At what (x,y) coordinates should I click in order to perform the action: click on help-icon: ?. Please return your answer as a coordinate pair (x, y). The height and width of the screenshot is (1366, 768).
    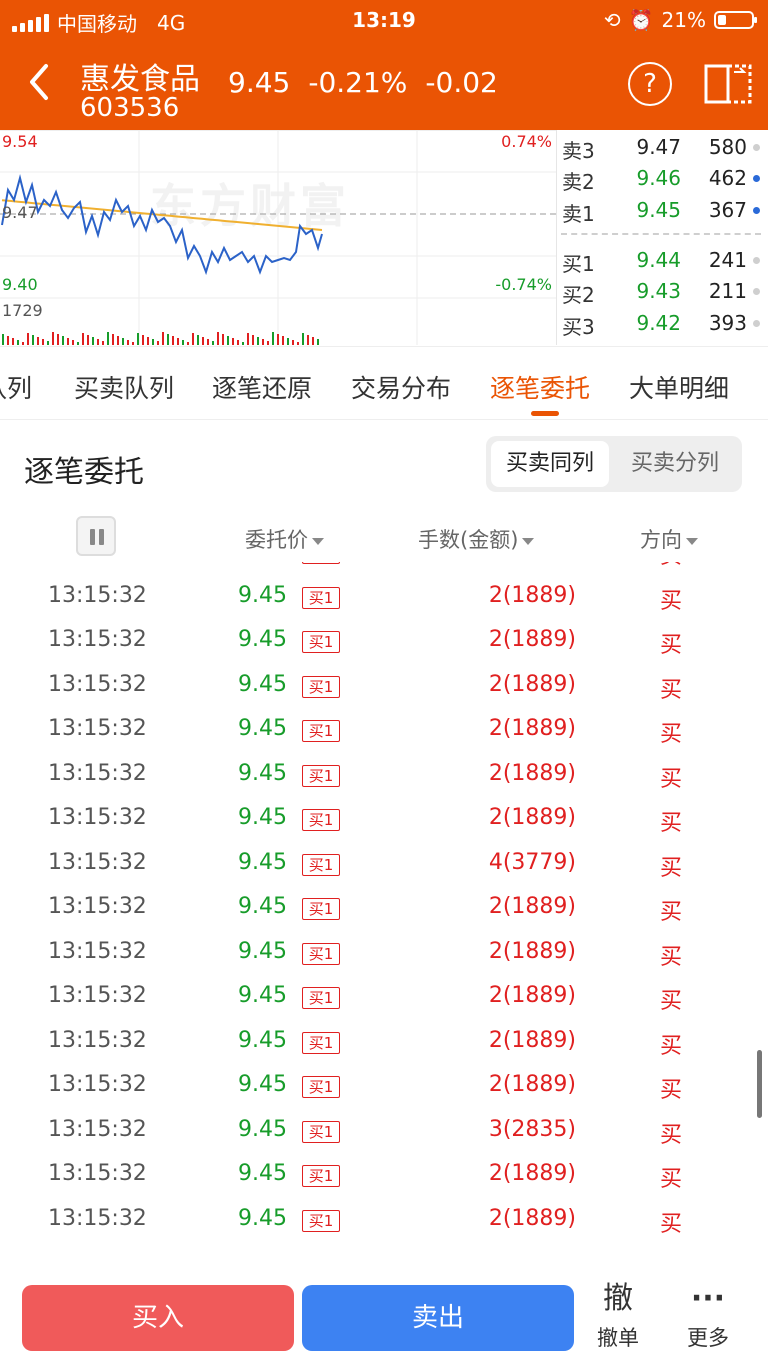
    Looking at the image, I should click on (650, 84).